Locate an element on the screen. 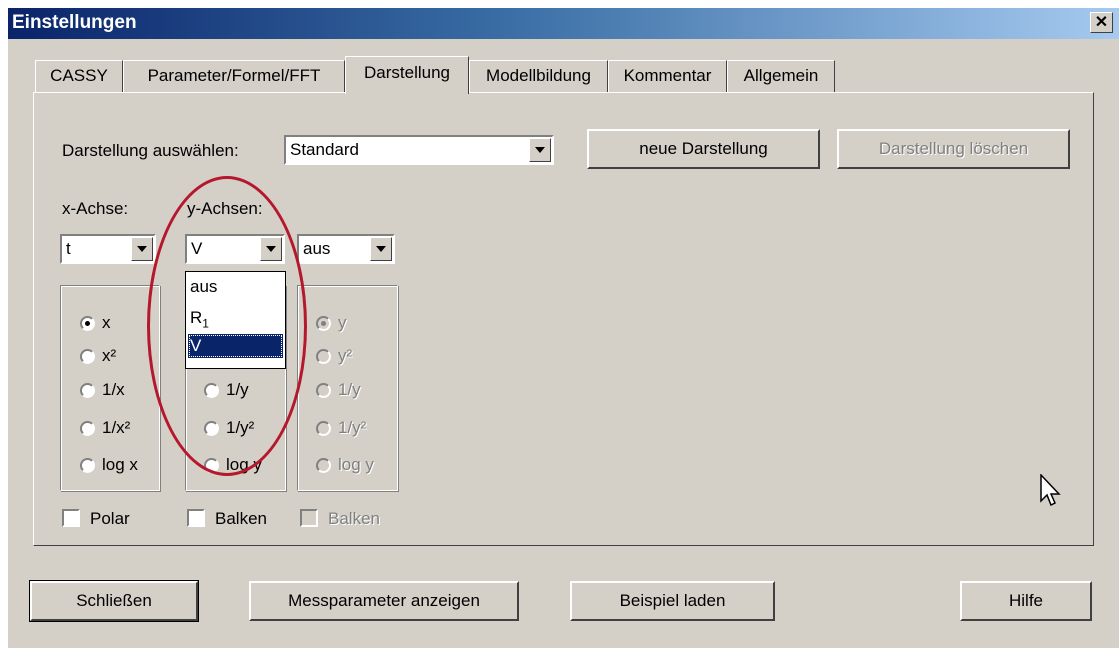  window-title: Einstellungen is located at coordinates (74, 22).